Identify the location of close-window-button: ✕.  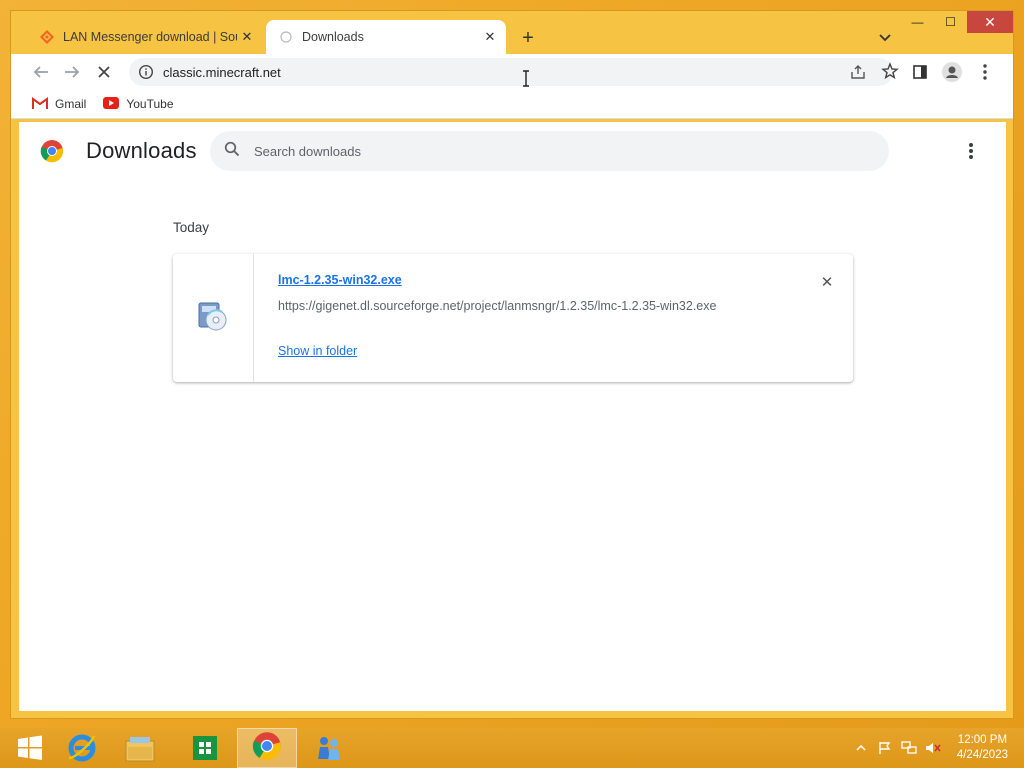
(990, 22).